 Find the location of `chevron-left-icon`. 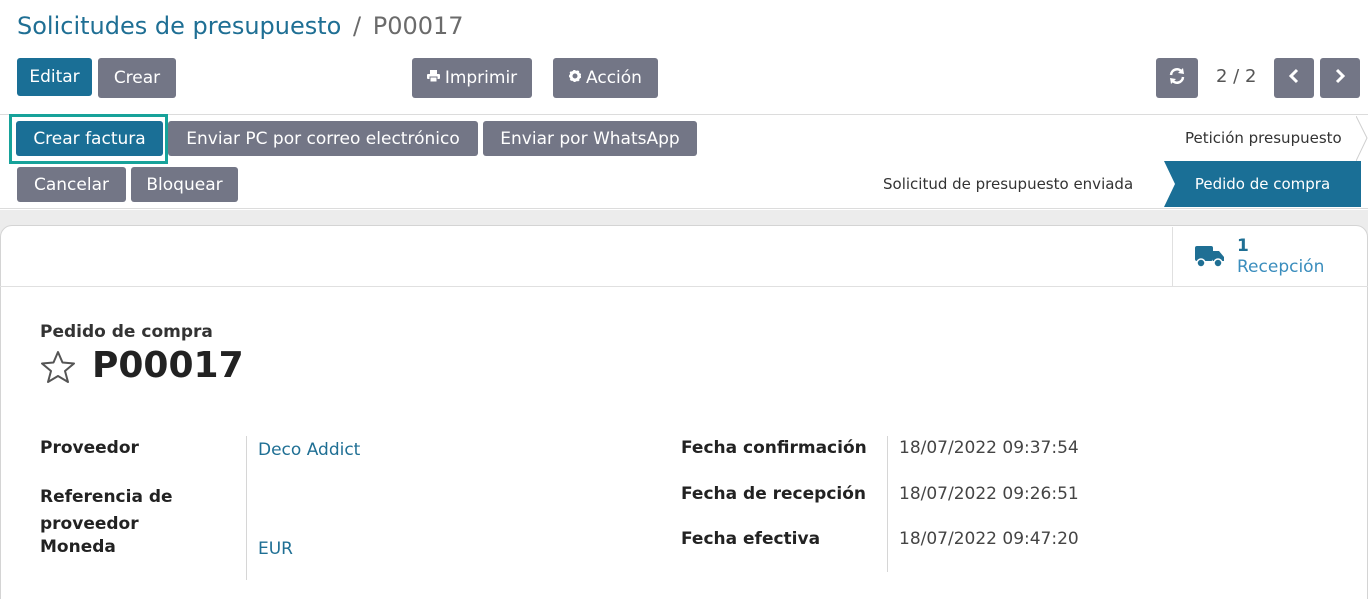

chevron-left-icon is located at coordinates (1294, 78).